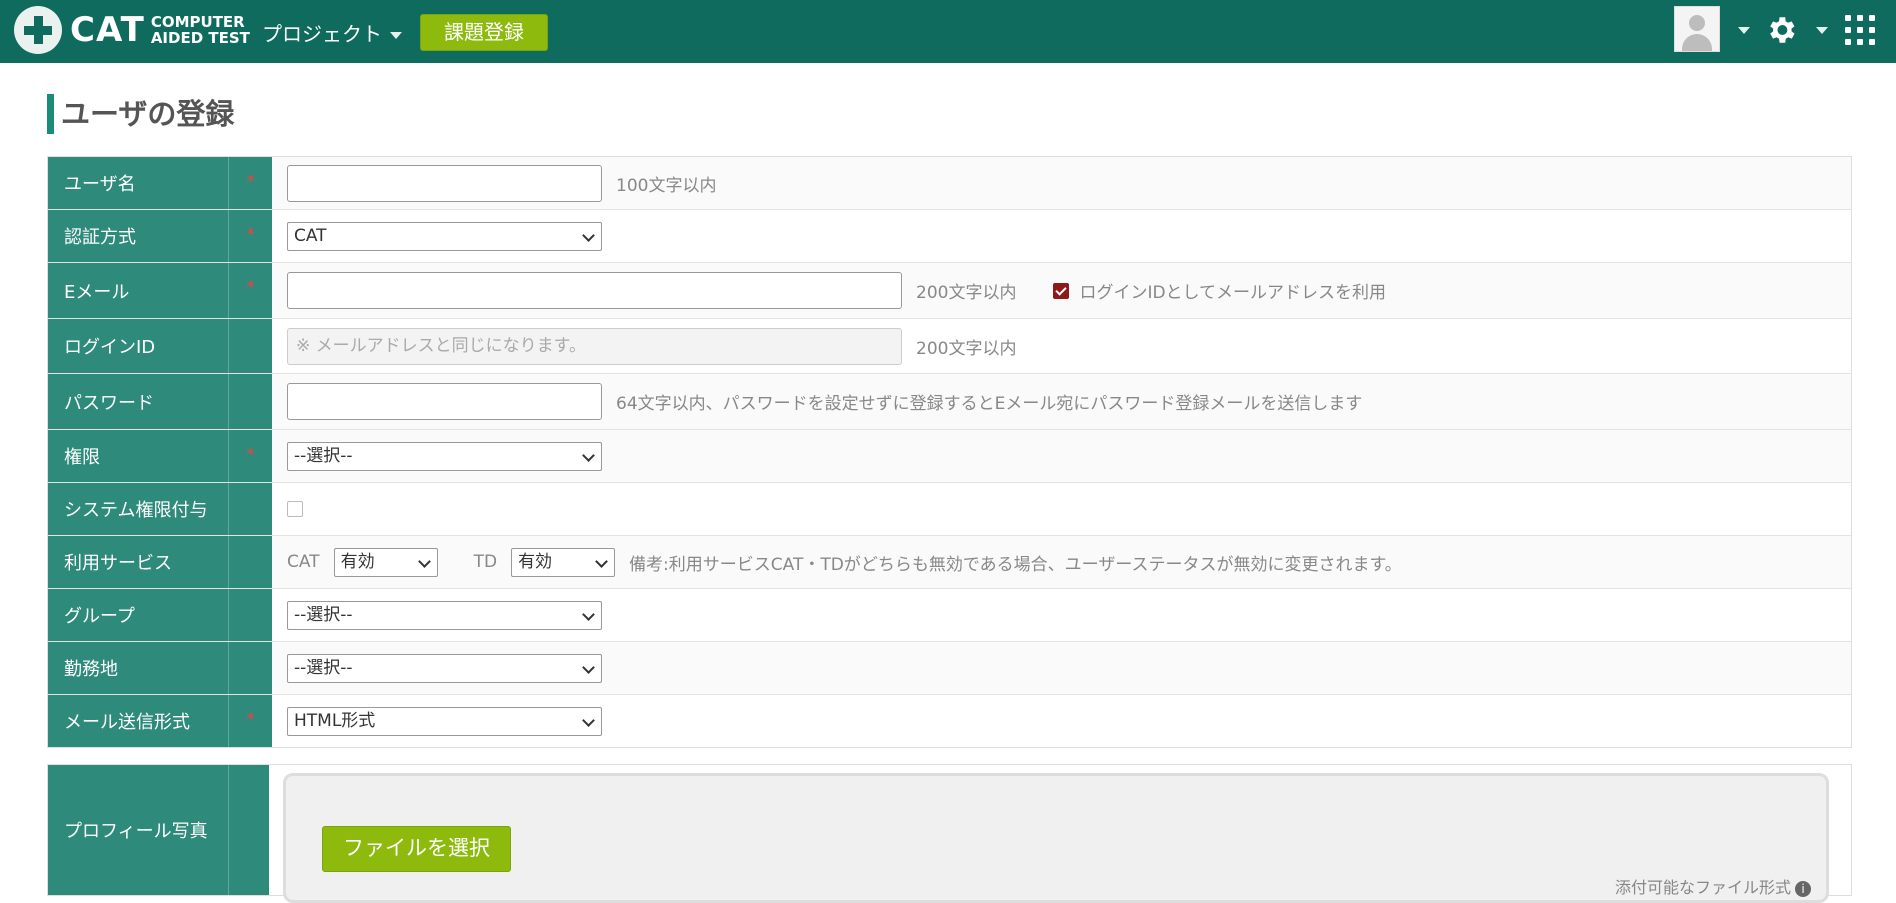  What do you see at coordinates (38, 30) in the screenshot?
I see `logo-cross-icon` at bounding box center [38, 30].